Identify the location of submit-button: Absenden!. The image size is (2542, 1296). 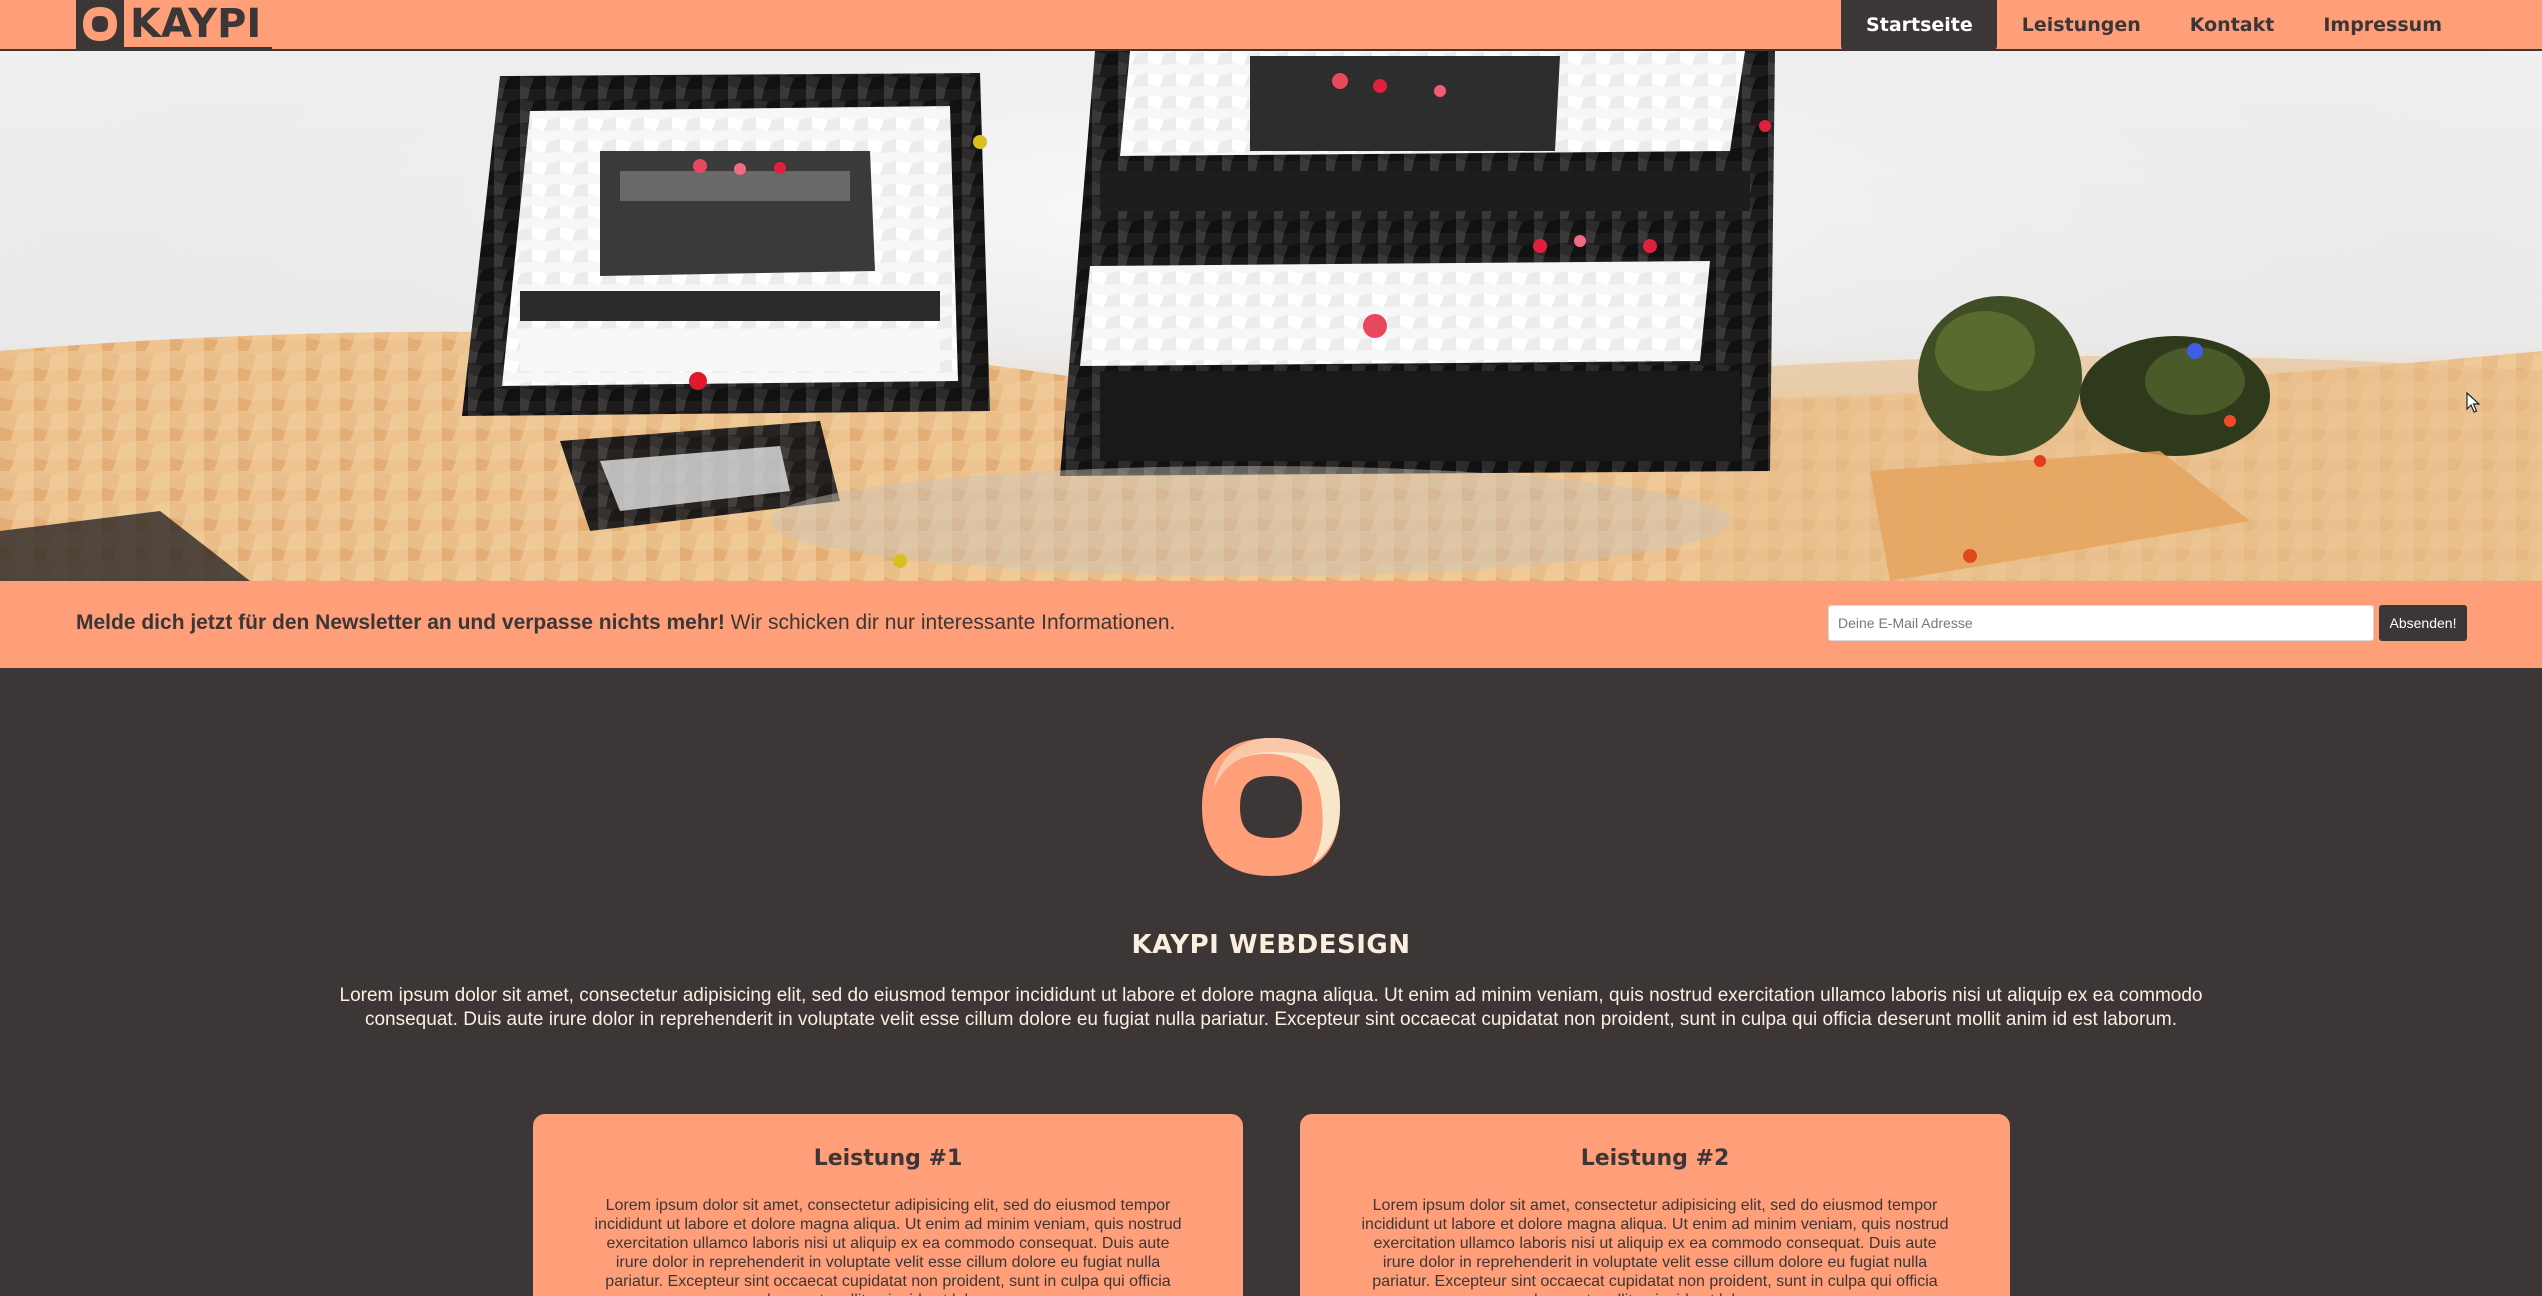
(2423, 623).